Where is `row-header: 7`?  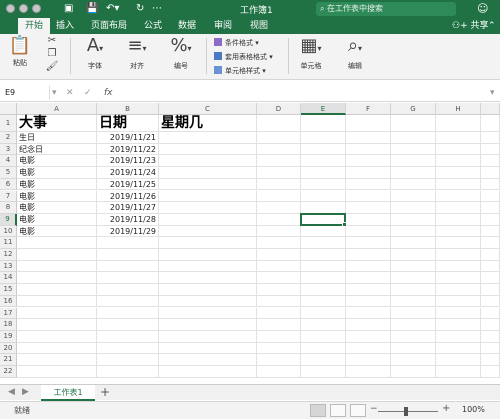
row-header: 7 is located at coordinates (8, 196).